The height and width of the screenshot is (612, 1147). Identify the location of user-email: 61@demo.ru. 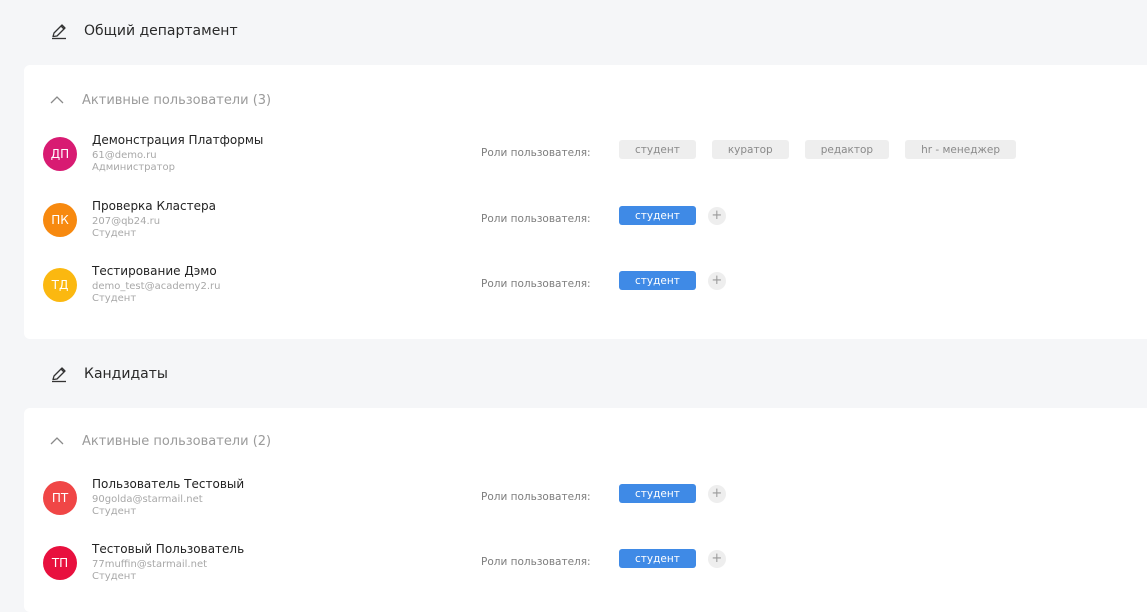
(124, 155).